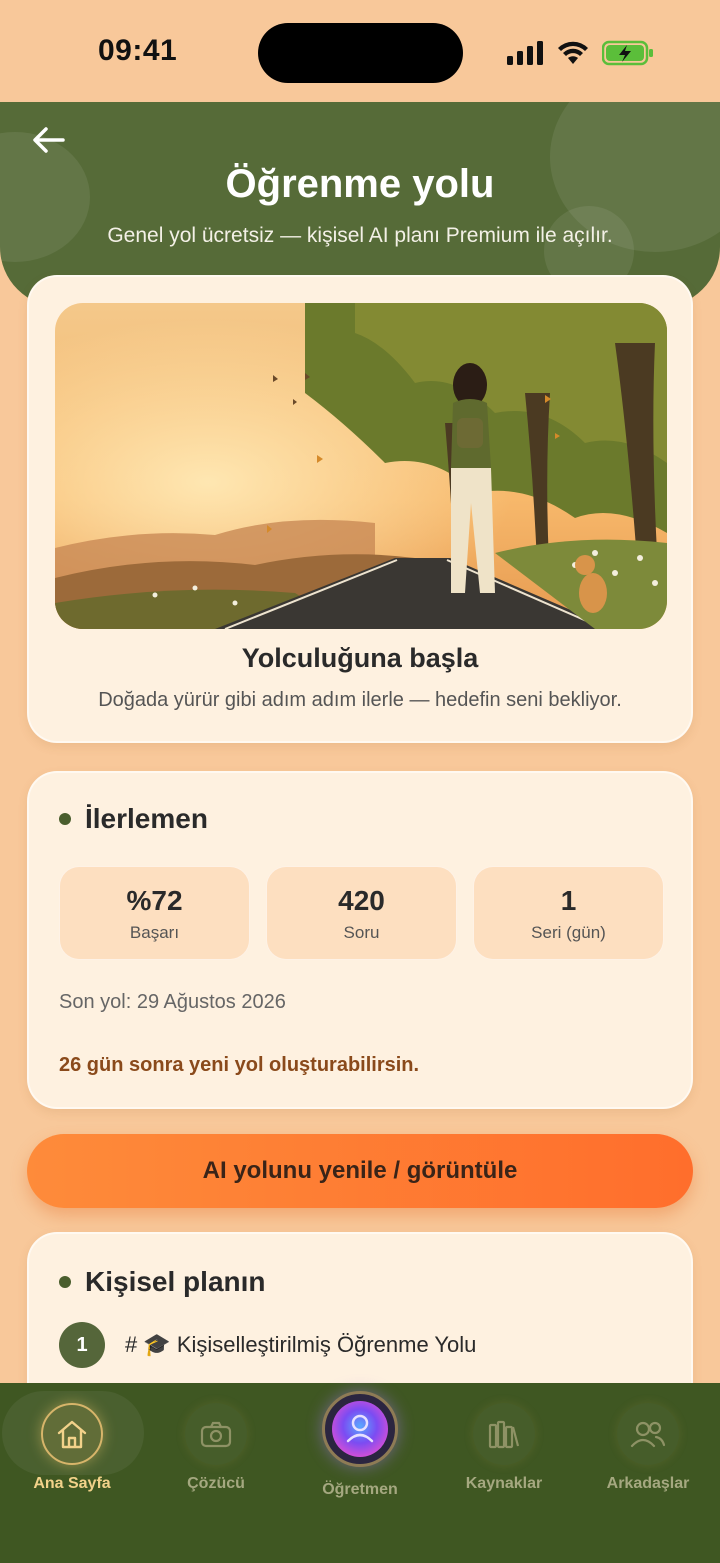 The height and width of the screenshot is (1563, 720). I want to click on signal-icon, so click(525, 53).